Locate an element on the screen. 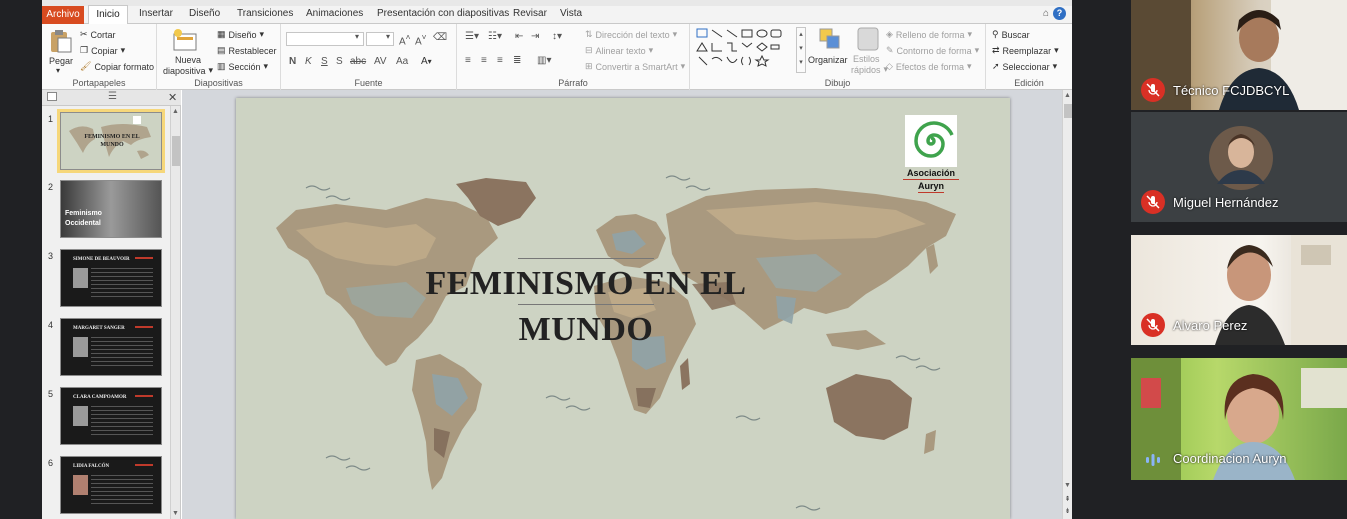 The width and height of the screenshot is (1347, 519). bullets-icon: ☰▾ is located at coordinates (472, 36).